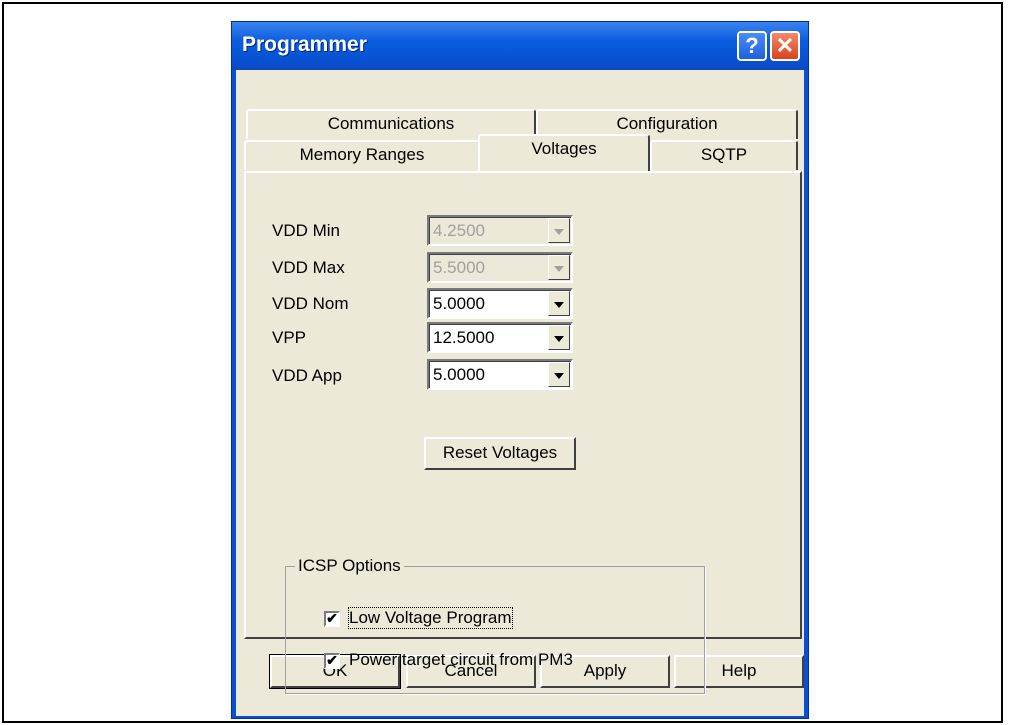 The height and width of the screenshot is (725, 1009). Describe the element at coordinates (500, 337) in the screenshot. I see `vpp-combo: 12.5000` at that location.